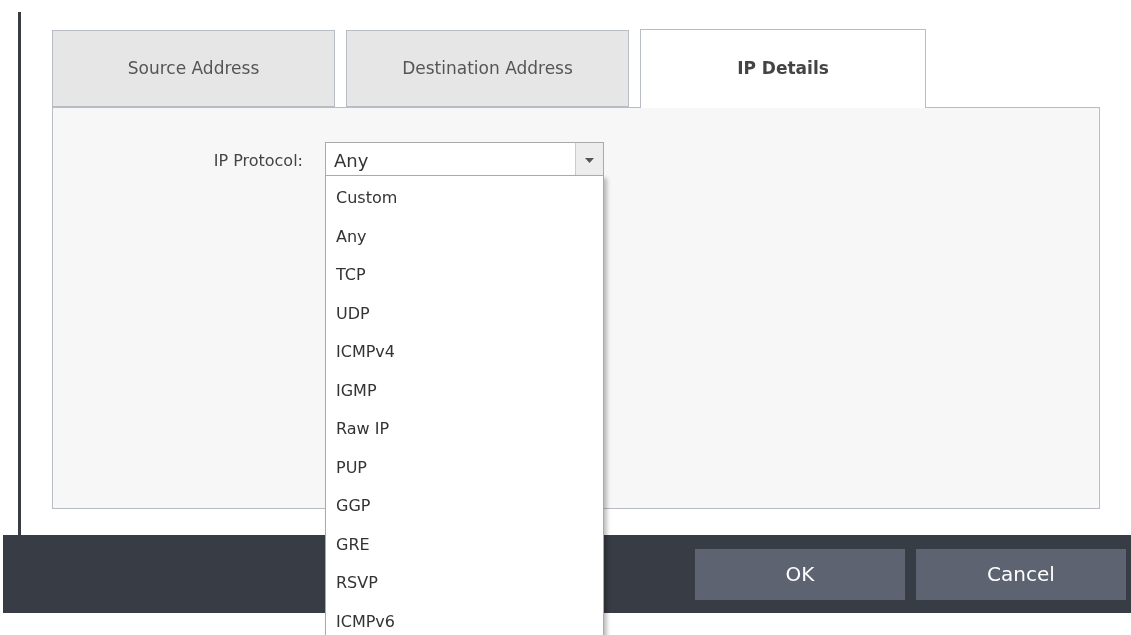  What do you see at coordinates (487, 68) in the screenshot?
I see `tab: Destination Address` at bounding box center [487, 68].